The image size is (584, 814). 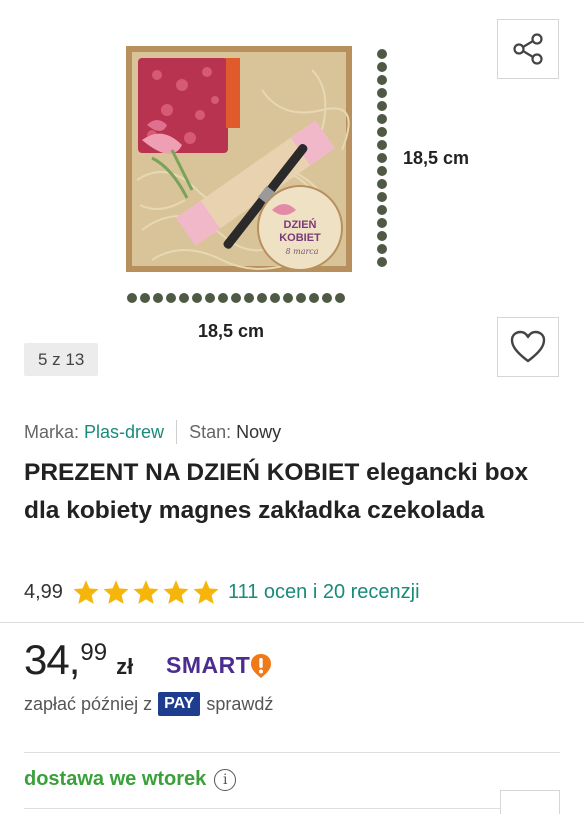 I want to click on product-image: DZIEŃ KOBIET 8 marca, so click(x=256, y=174).